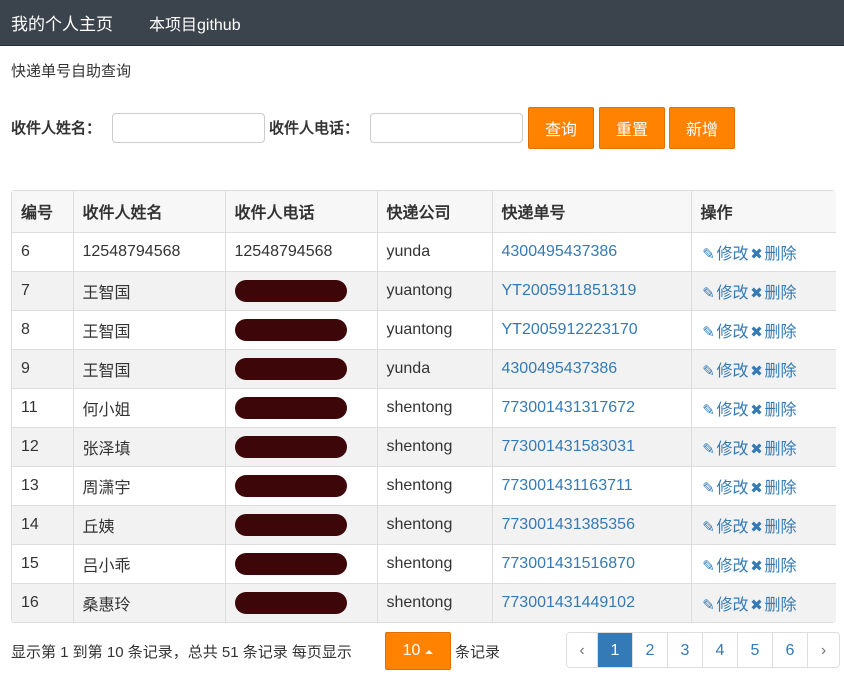 Image resolution: width=844 pixels, height=680 pixels. Describe the element at coordinates (149, 525) in the screenshot. I see `cell-name: 丘姨` at that location.